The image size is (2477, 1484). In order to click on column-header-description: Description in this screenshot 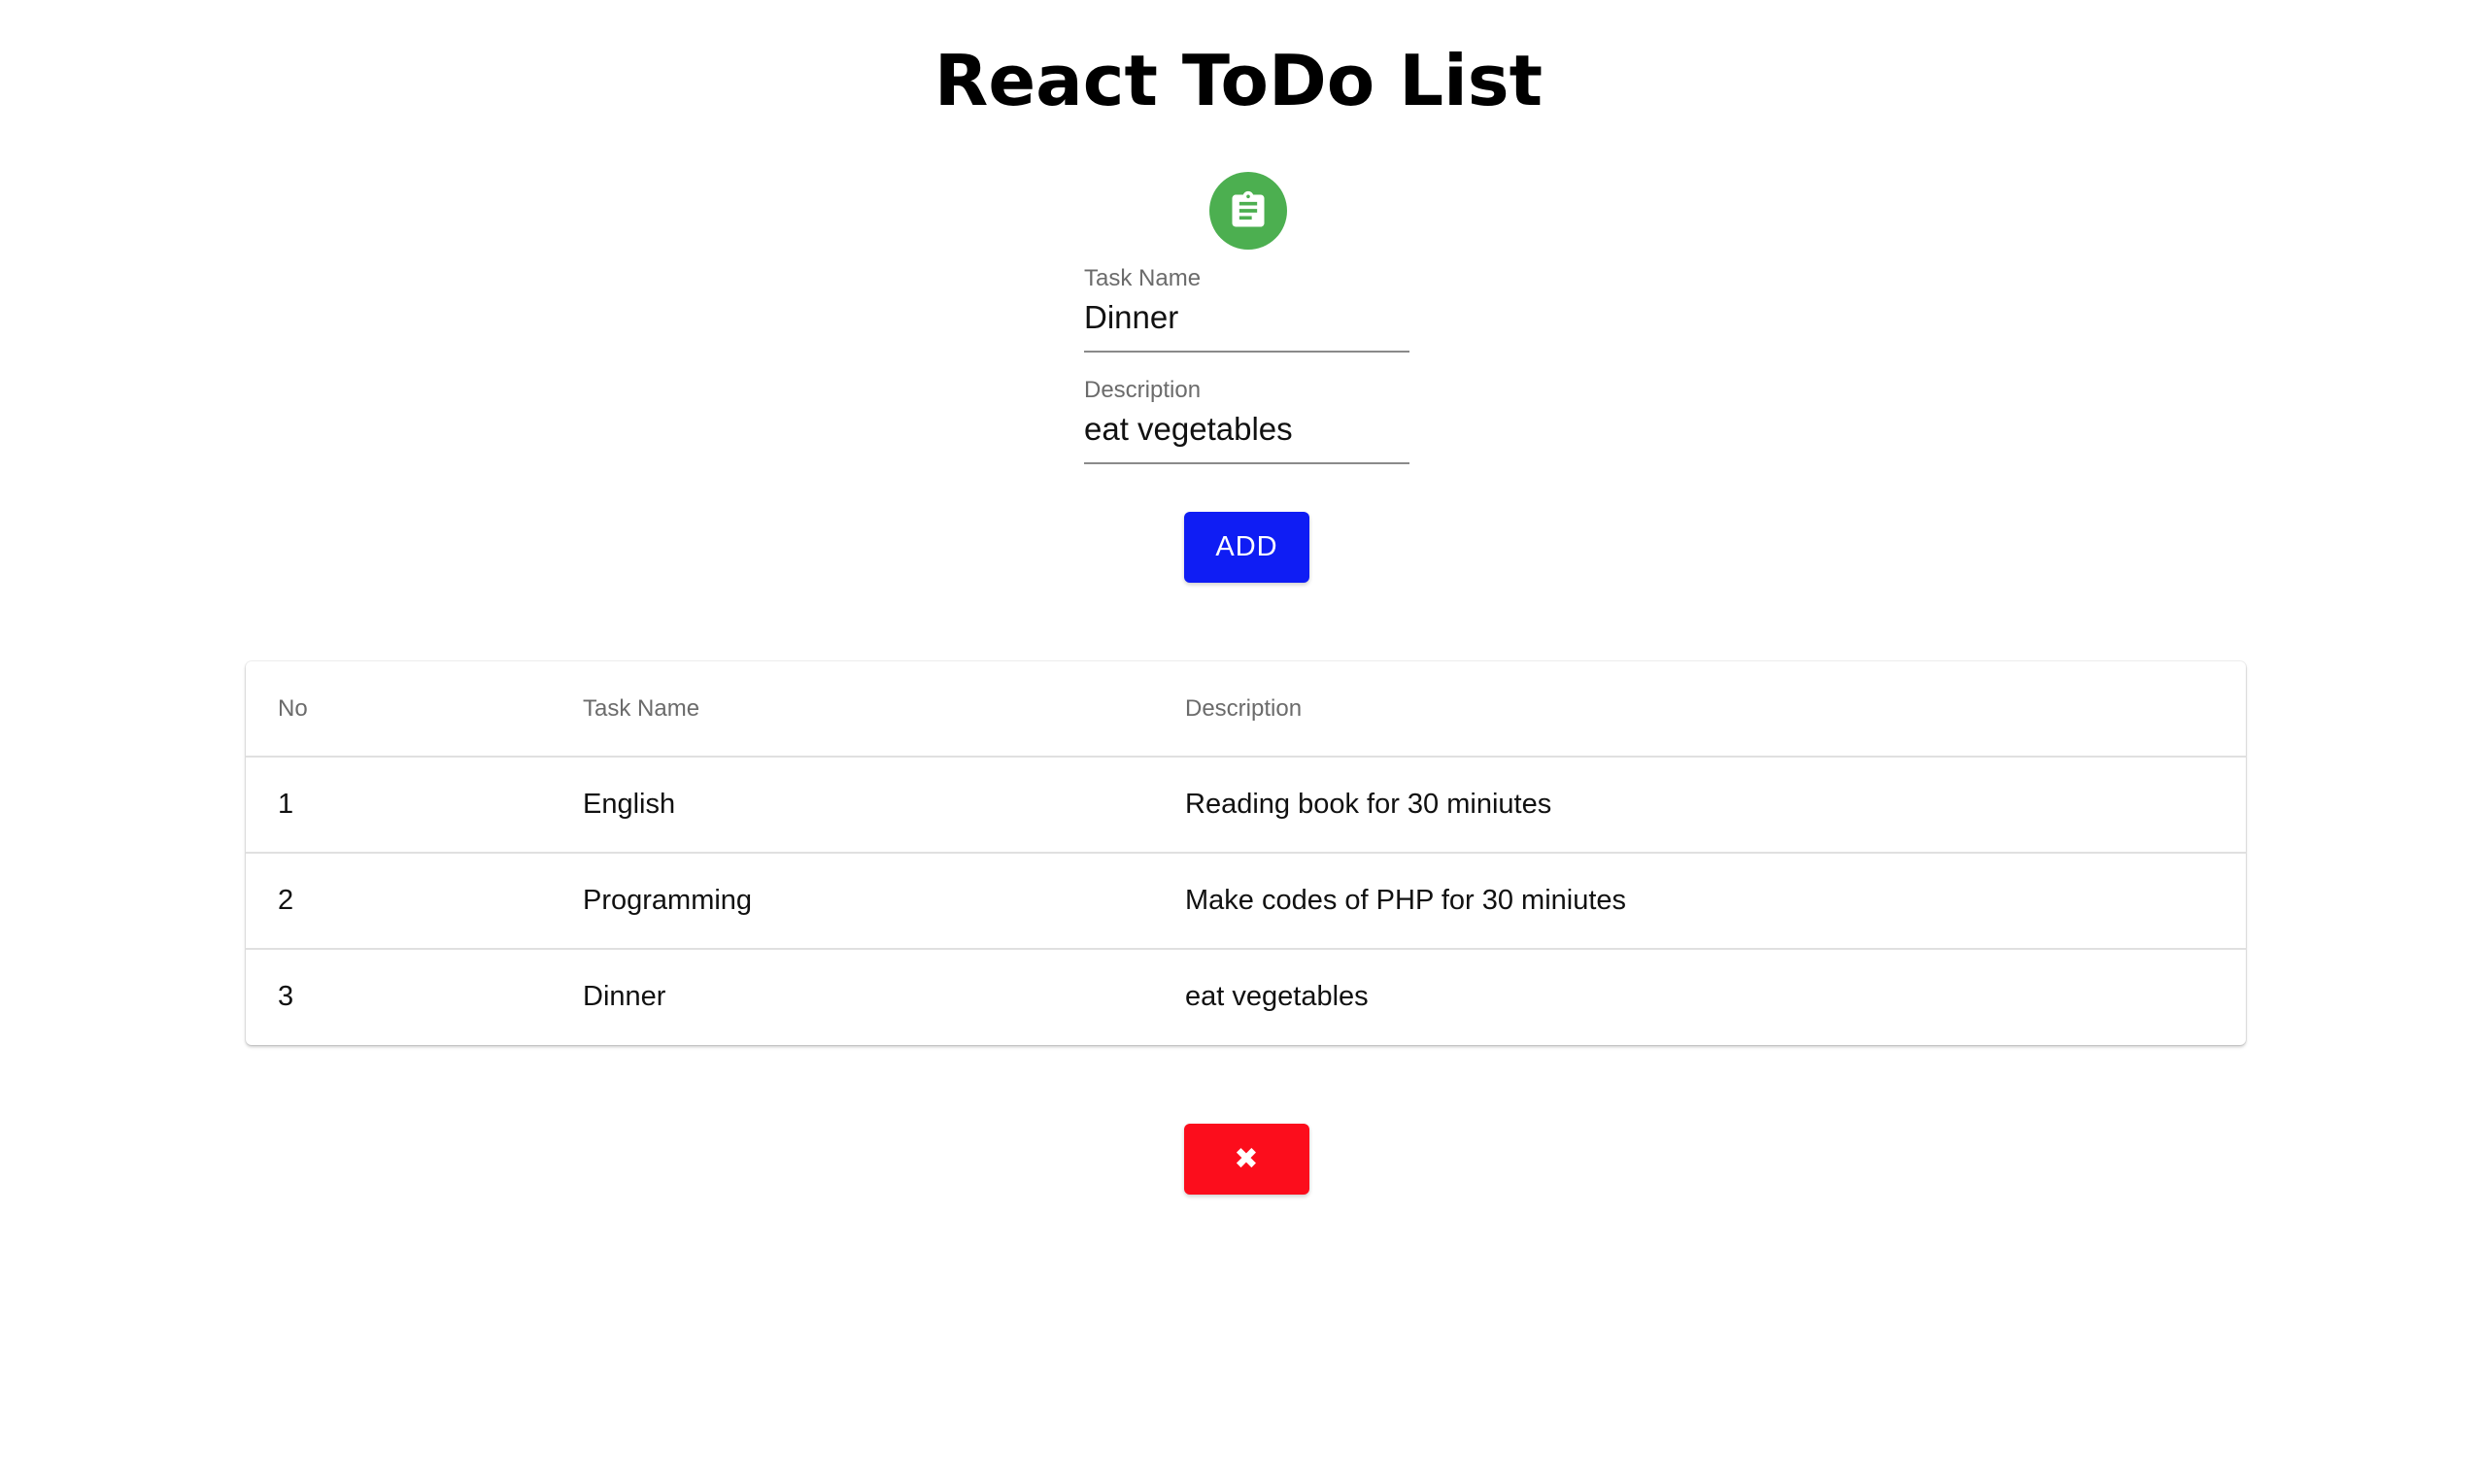, I will do `click(1699, 709)`.